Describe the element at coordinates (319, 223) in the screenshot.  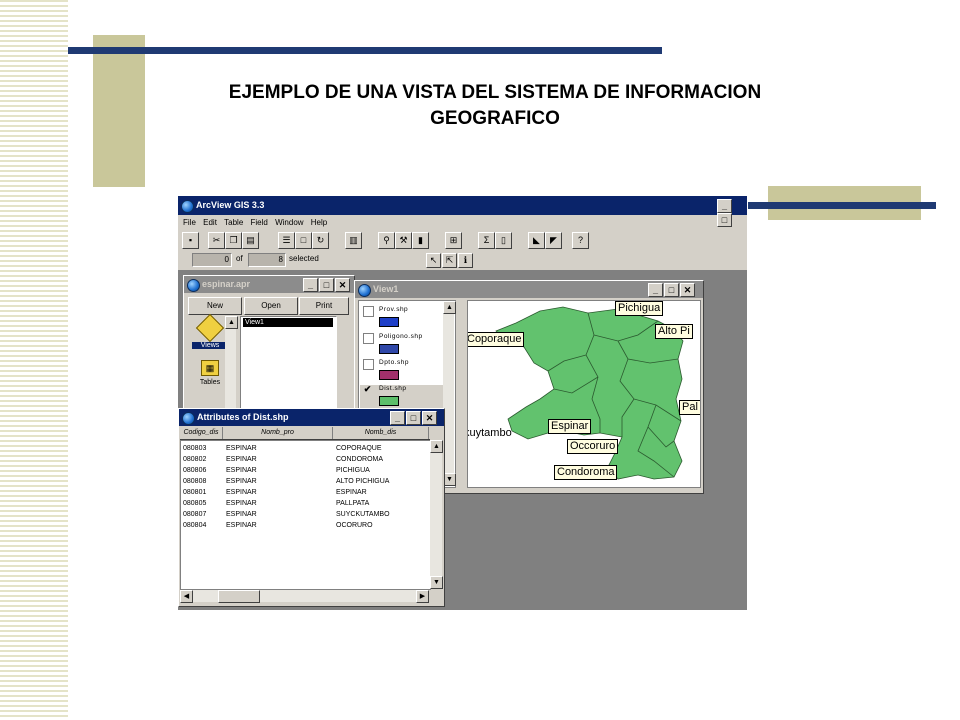
I see `menu-help: Help` at that location.